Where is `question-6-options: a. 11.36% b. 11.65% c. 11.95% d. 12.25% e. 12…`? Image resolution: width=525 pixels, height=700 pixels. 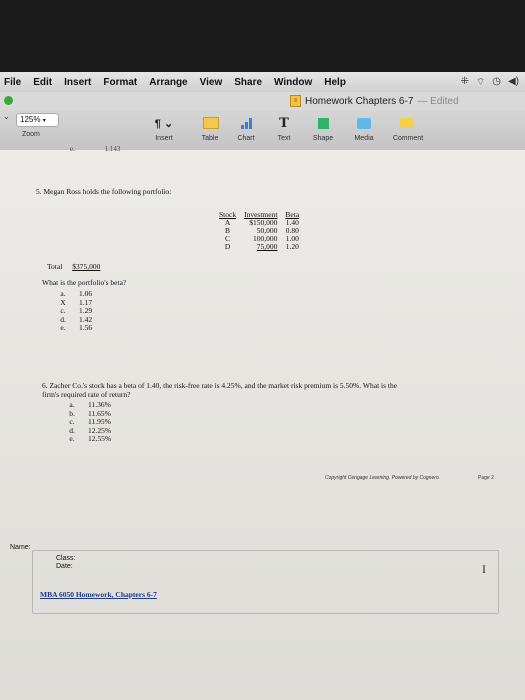 question-6-options: a. 11.36% b. 11.65% c. 11.95% d. 12.25% e. 12… is located at coordinates (84, 422).